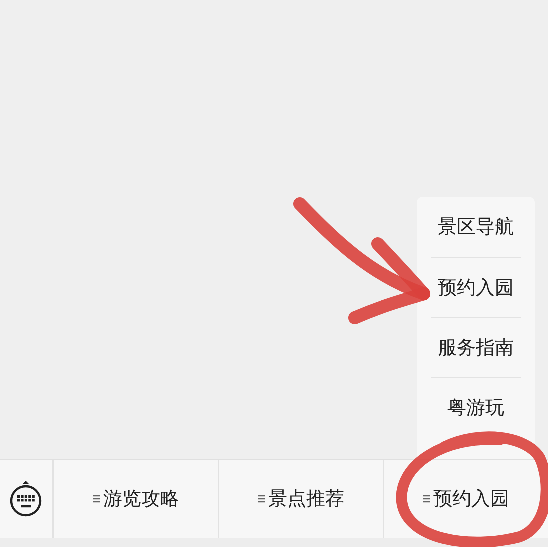 This screenshot has width=548, height=547. What do you see at coordinates (300, 499) in the screenshot?
I see `menu-tab: 景点推荐` at bounding box center [300, 499].